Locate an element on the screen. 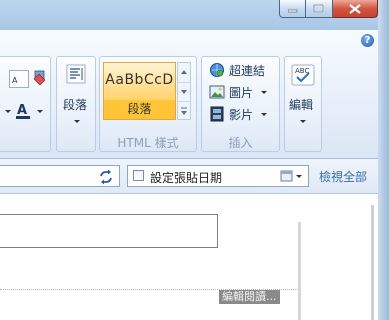 The image size is (389, 320). style-caption: 段落 is located at coordinates (139, 109).